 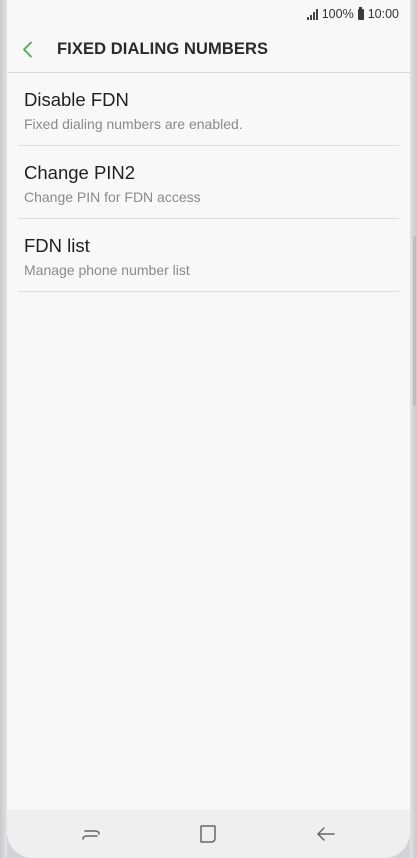 I want to click on app-bar: FIXED DIALING NUMBERS, so click(x=208, y=50).